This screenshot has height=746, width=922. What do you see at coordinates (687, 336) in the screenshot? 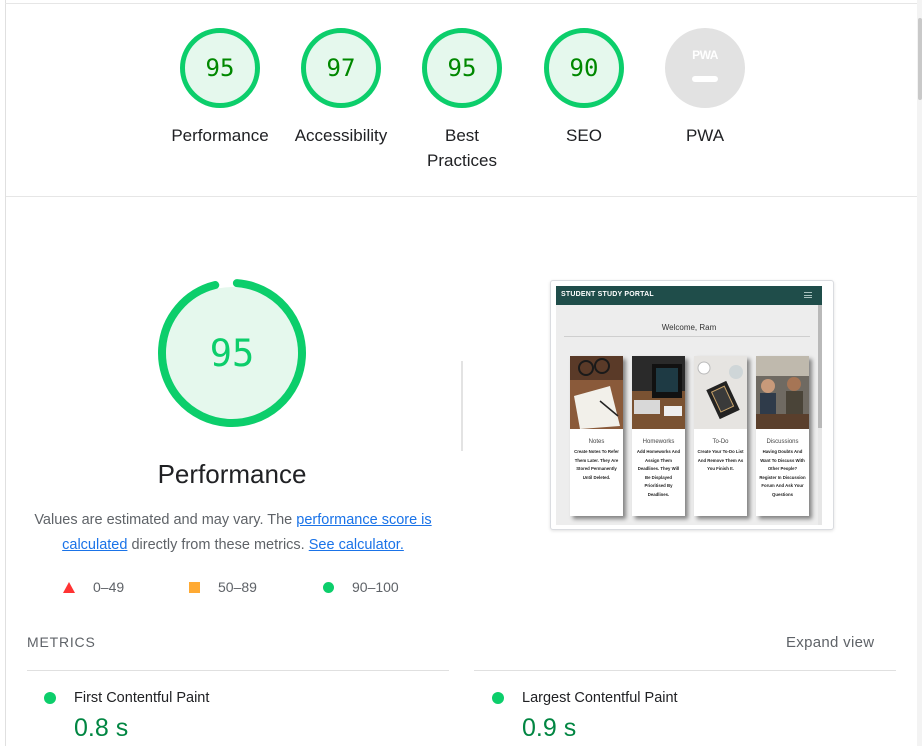
I see `screenshot-divider` at bounding box center [687, 336].